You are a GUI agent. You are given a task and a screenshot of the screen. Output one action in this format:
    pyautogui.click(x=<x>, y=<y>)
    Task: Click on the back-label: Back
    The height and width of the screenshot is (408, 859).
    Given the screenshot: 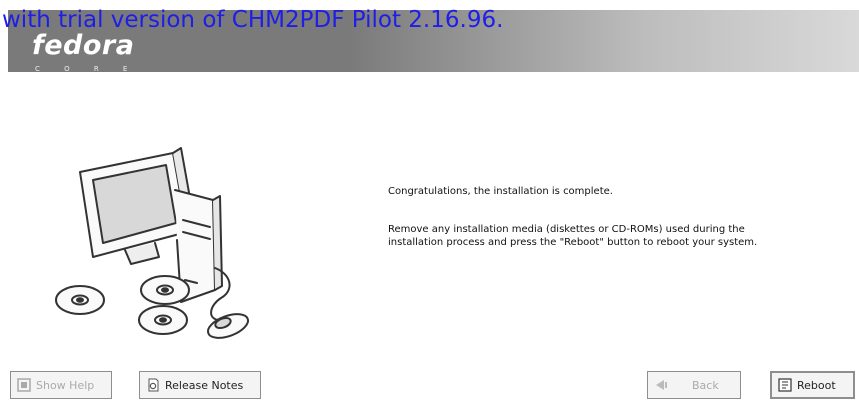 What is the action you would take?
    pyautogui.click(x=705, y=385)
    